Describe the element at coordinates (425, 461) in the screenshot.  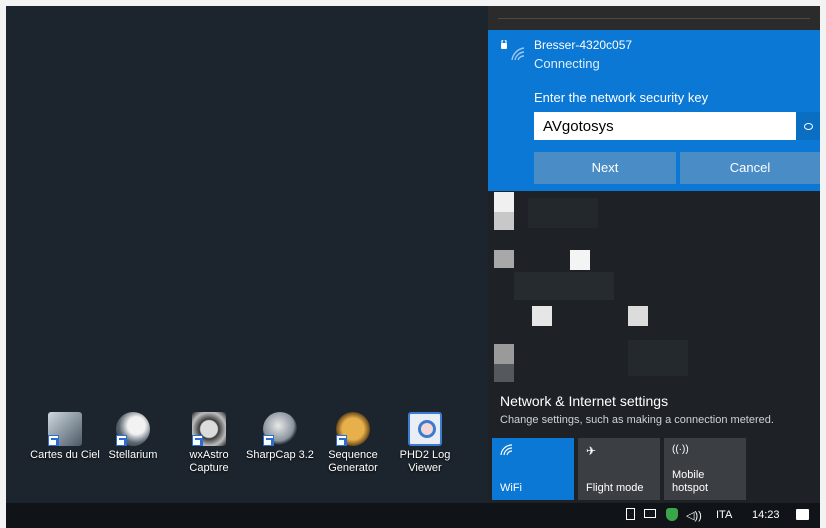
I see `desktop-icon-label: PHD2 Log Viewer` at that location.